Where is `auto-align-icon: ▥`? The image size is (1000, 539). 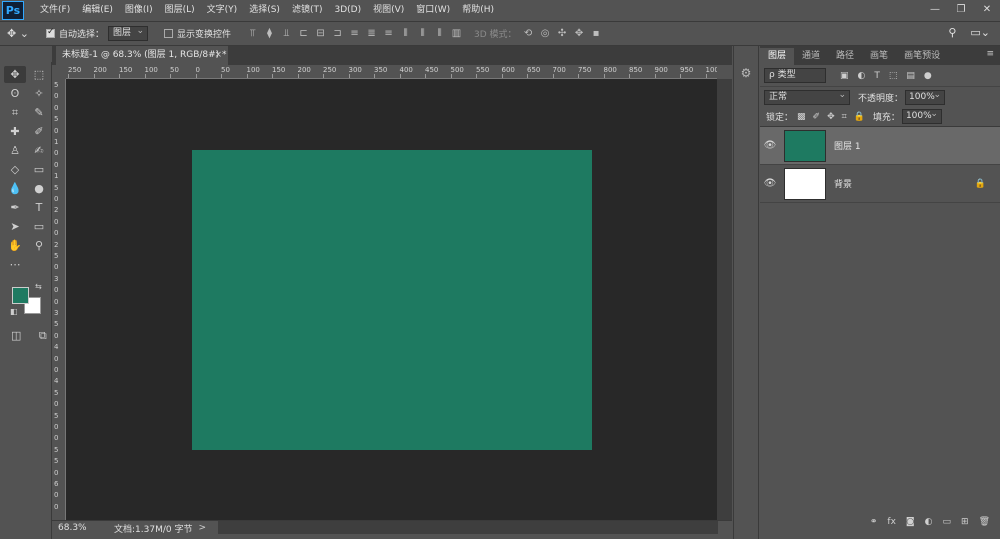 auto-align-icon: ▥ is located at coordinates (456, 34).